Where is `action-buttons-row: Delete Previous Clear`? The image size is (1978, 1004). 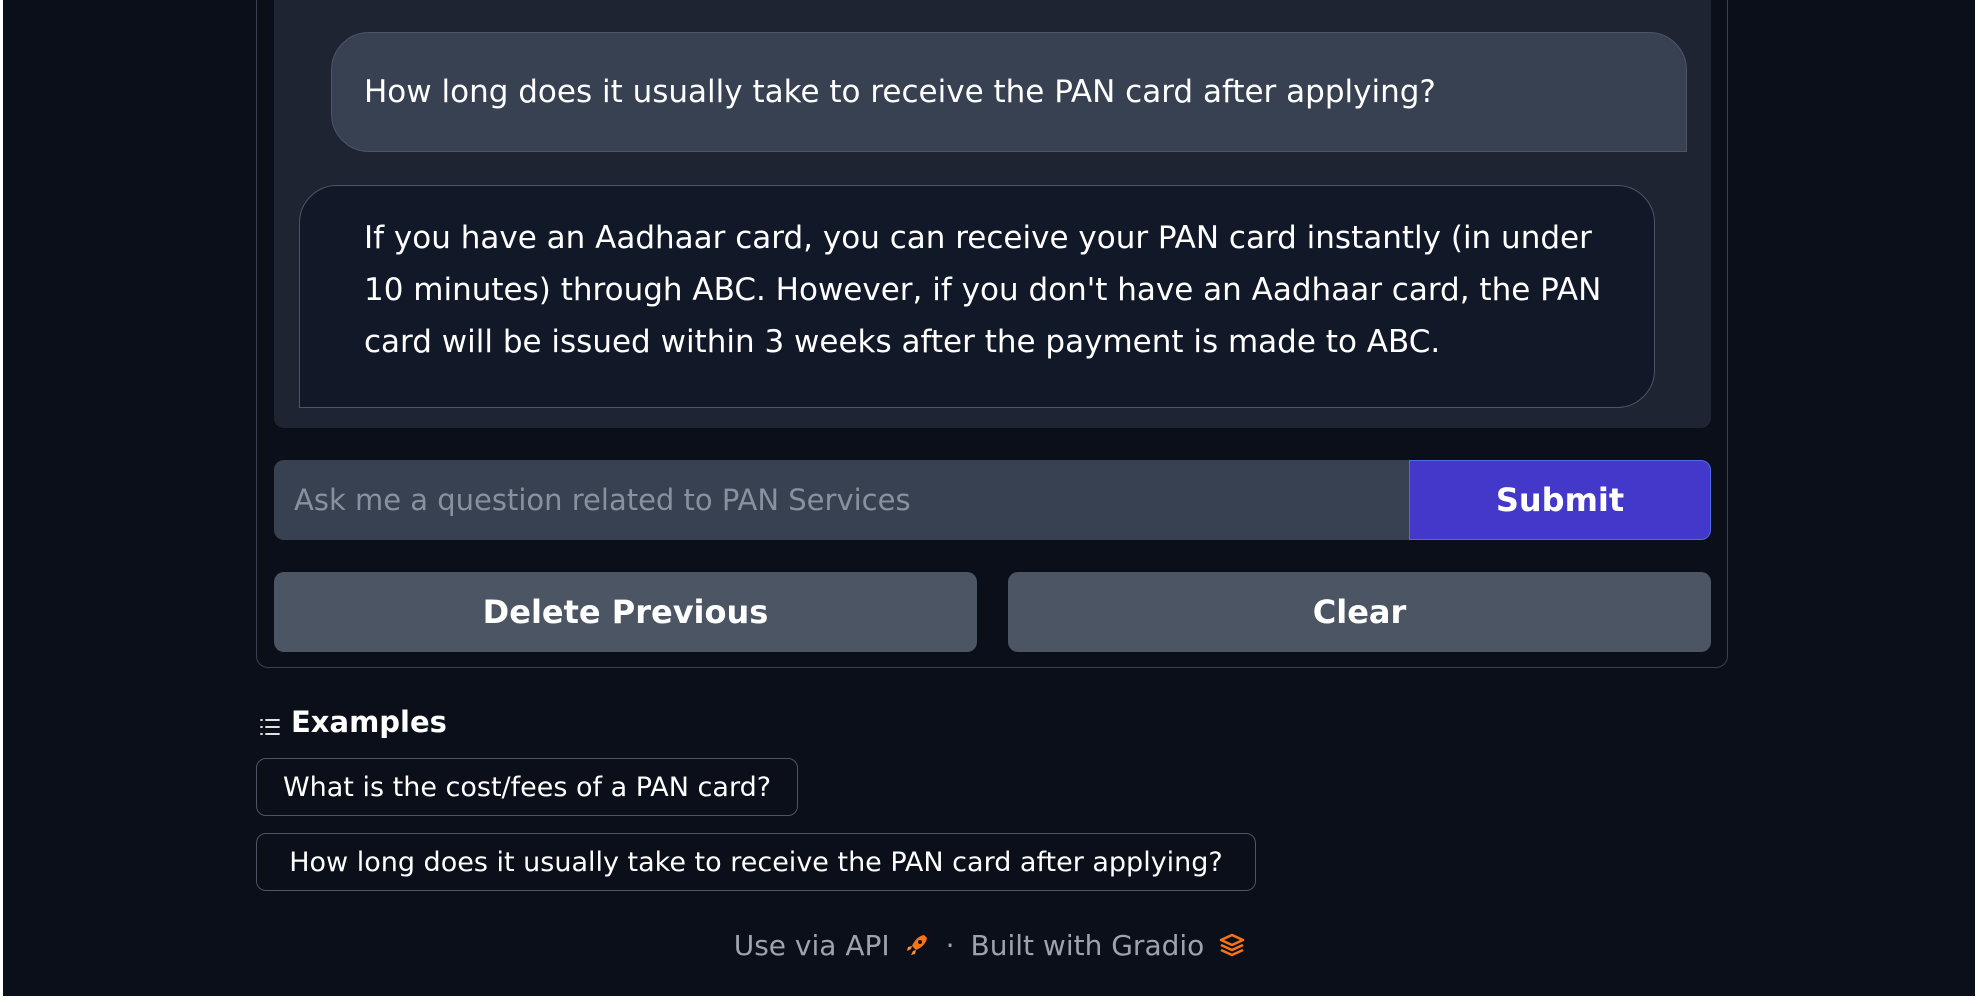
action-buttons-row: Delete Previous Clear is located at coordinates (992, 612).